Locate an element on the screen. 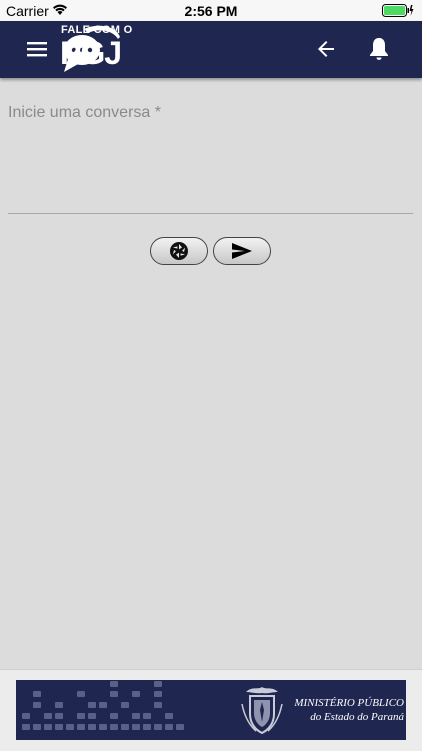 This screenshot has width=422, height=751. footer-institution-name: MINISTÉRIO PÚBLICO is located at coordinates (349, 703).